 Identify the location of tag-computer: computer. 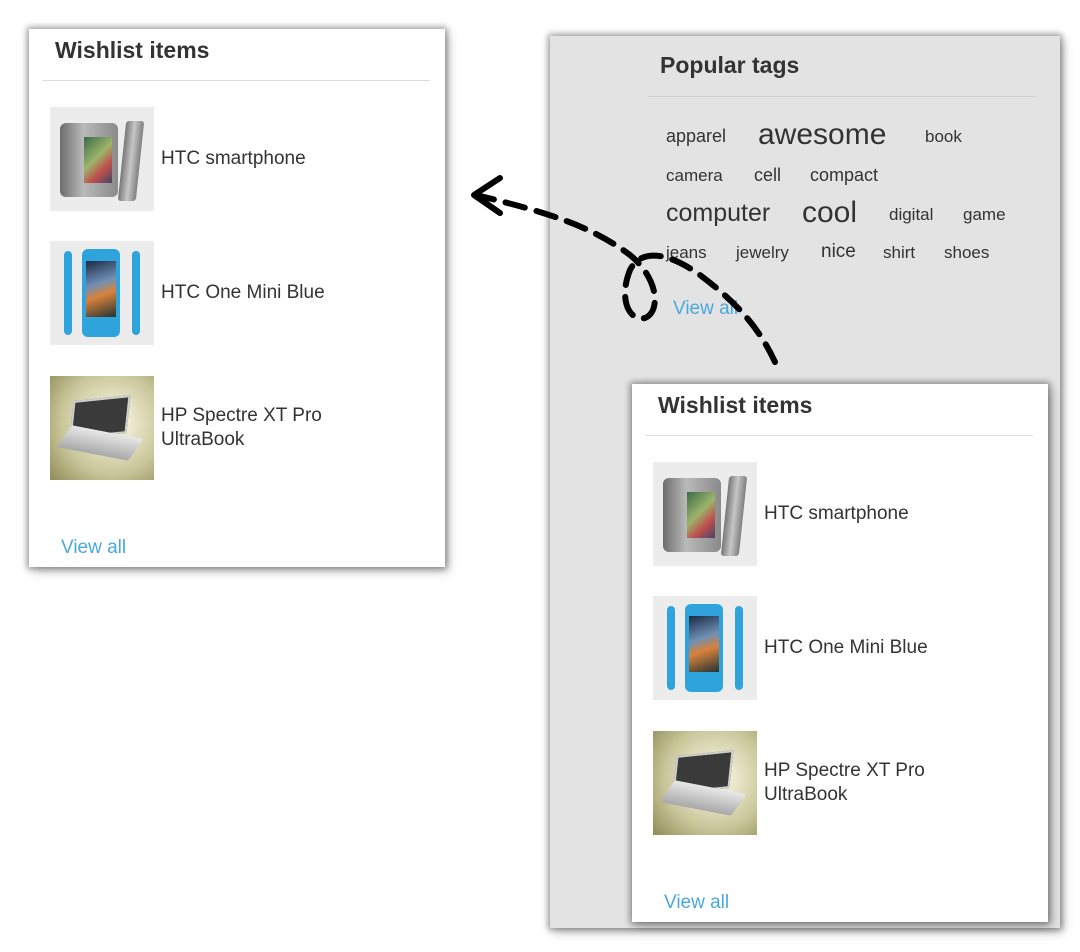
(718, 213).